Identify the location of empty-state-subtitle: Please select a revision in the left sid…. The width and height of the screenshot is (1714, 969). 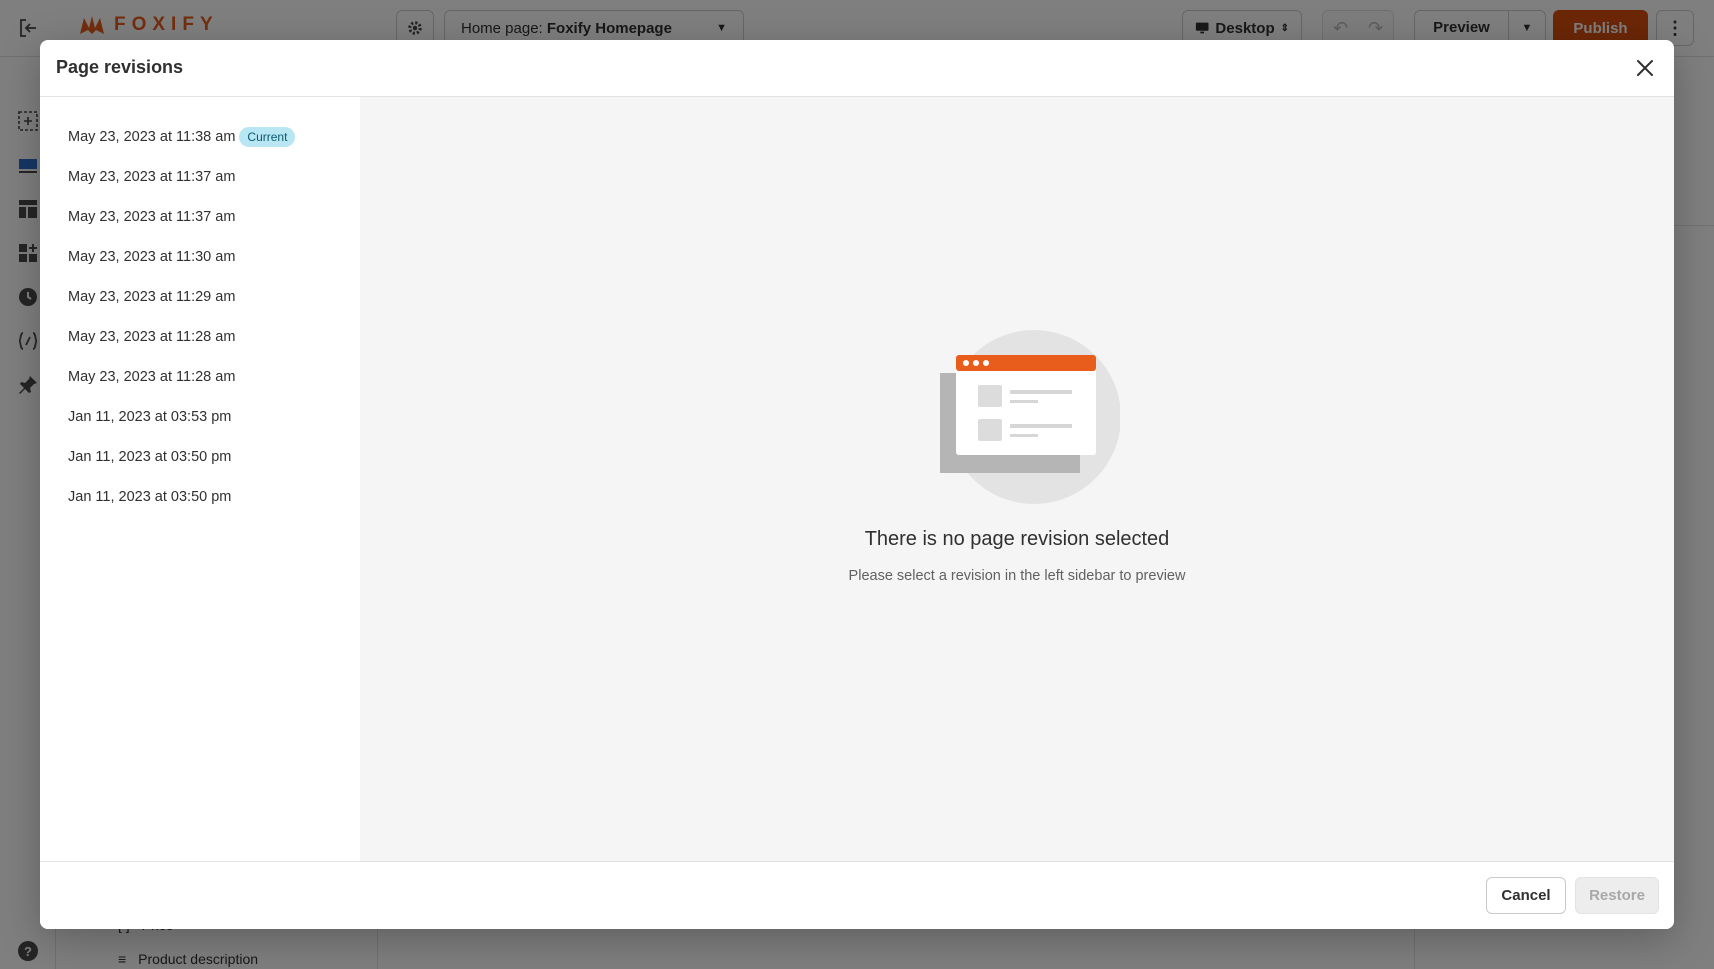
(1017, 576).